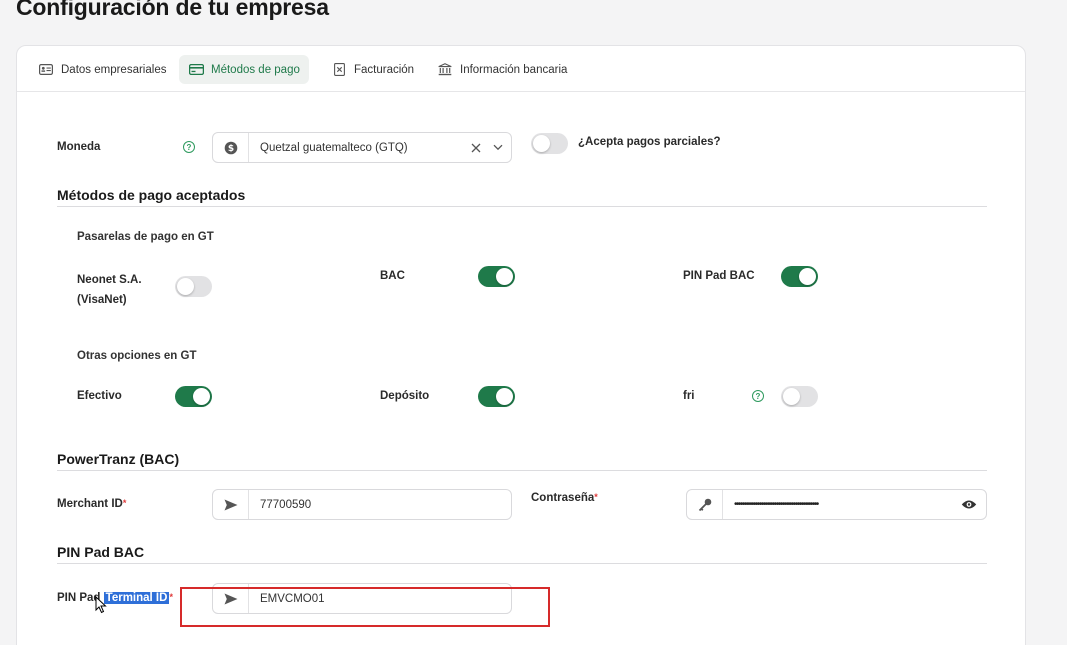 The width and height of the screenshot is (1067, 645). What do you see at coordinates (46, 70) in the screenshot?
I see `id-card-icon` at bounding box center [46, 70].